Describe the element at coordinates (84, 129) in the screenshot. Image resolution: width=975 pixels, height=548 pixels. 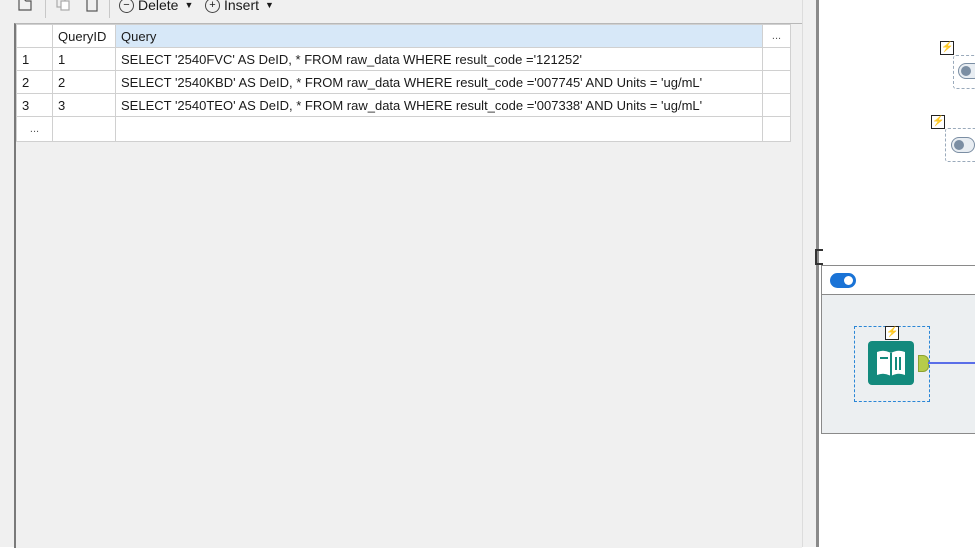
I see `queryid-cell` at that location.